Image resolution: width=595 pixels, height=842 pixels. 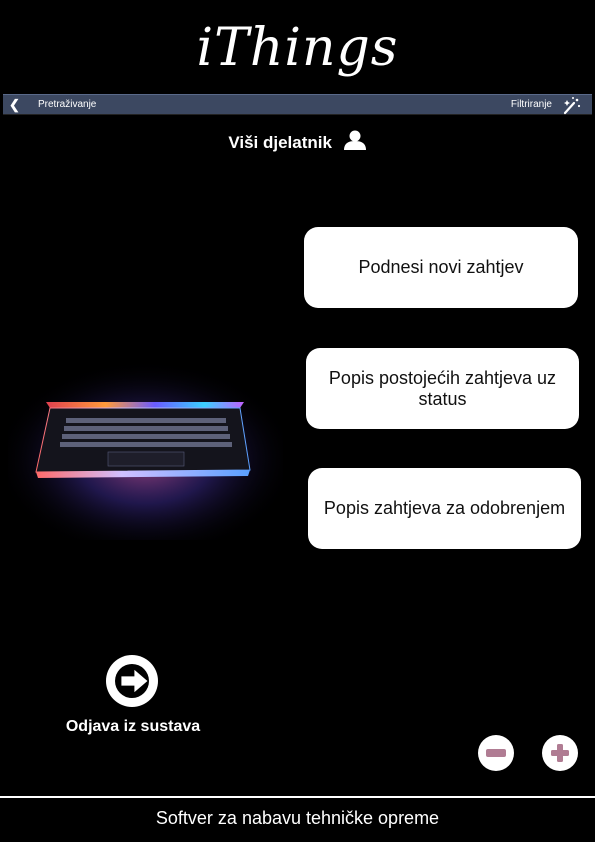 What do you see at coordinates (133, 727) in the screenshot?
I see `logout-label: Odjava iz sustava` at bounding box center [133, 727].